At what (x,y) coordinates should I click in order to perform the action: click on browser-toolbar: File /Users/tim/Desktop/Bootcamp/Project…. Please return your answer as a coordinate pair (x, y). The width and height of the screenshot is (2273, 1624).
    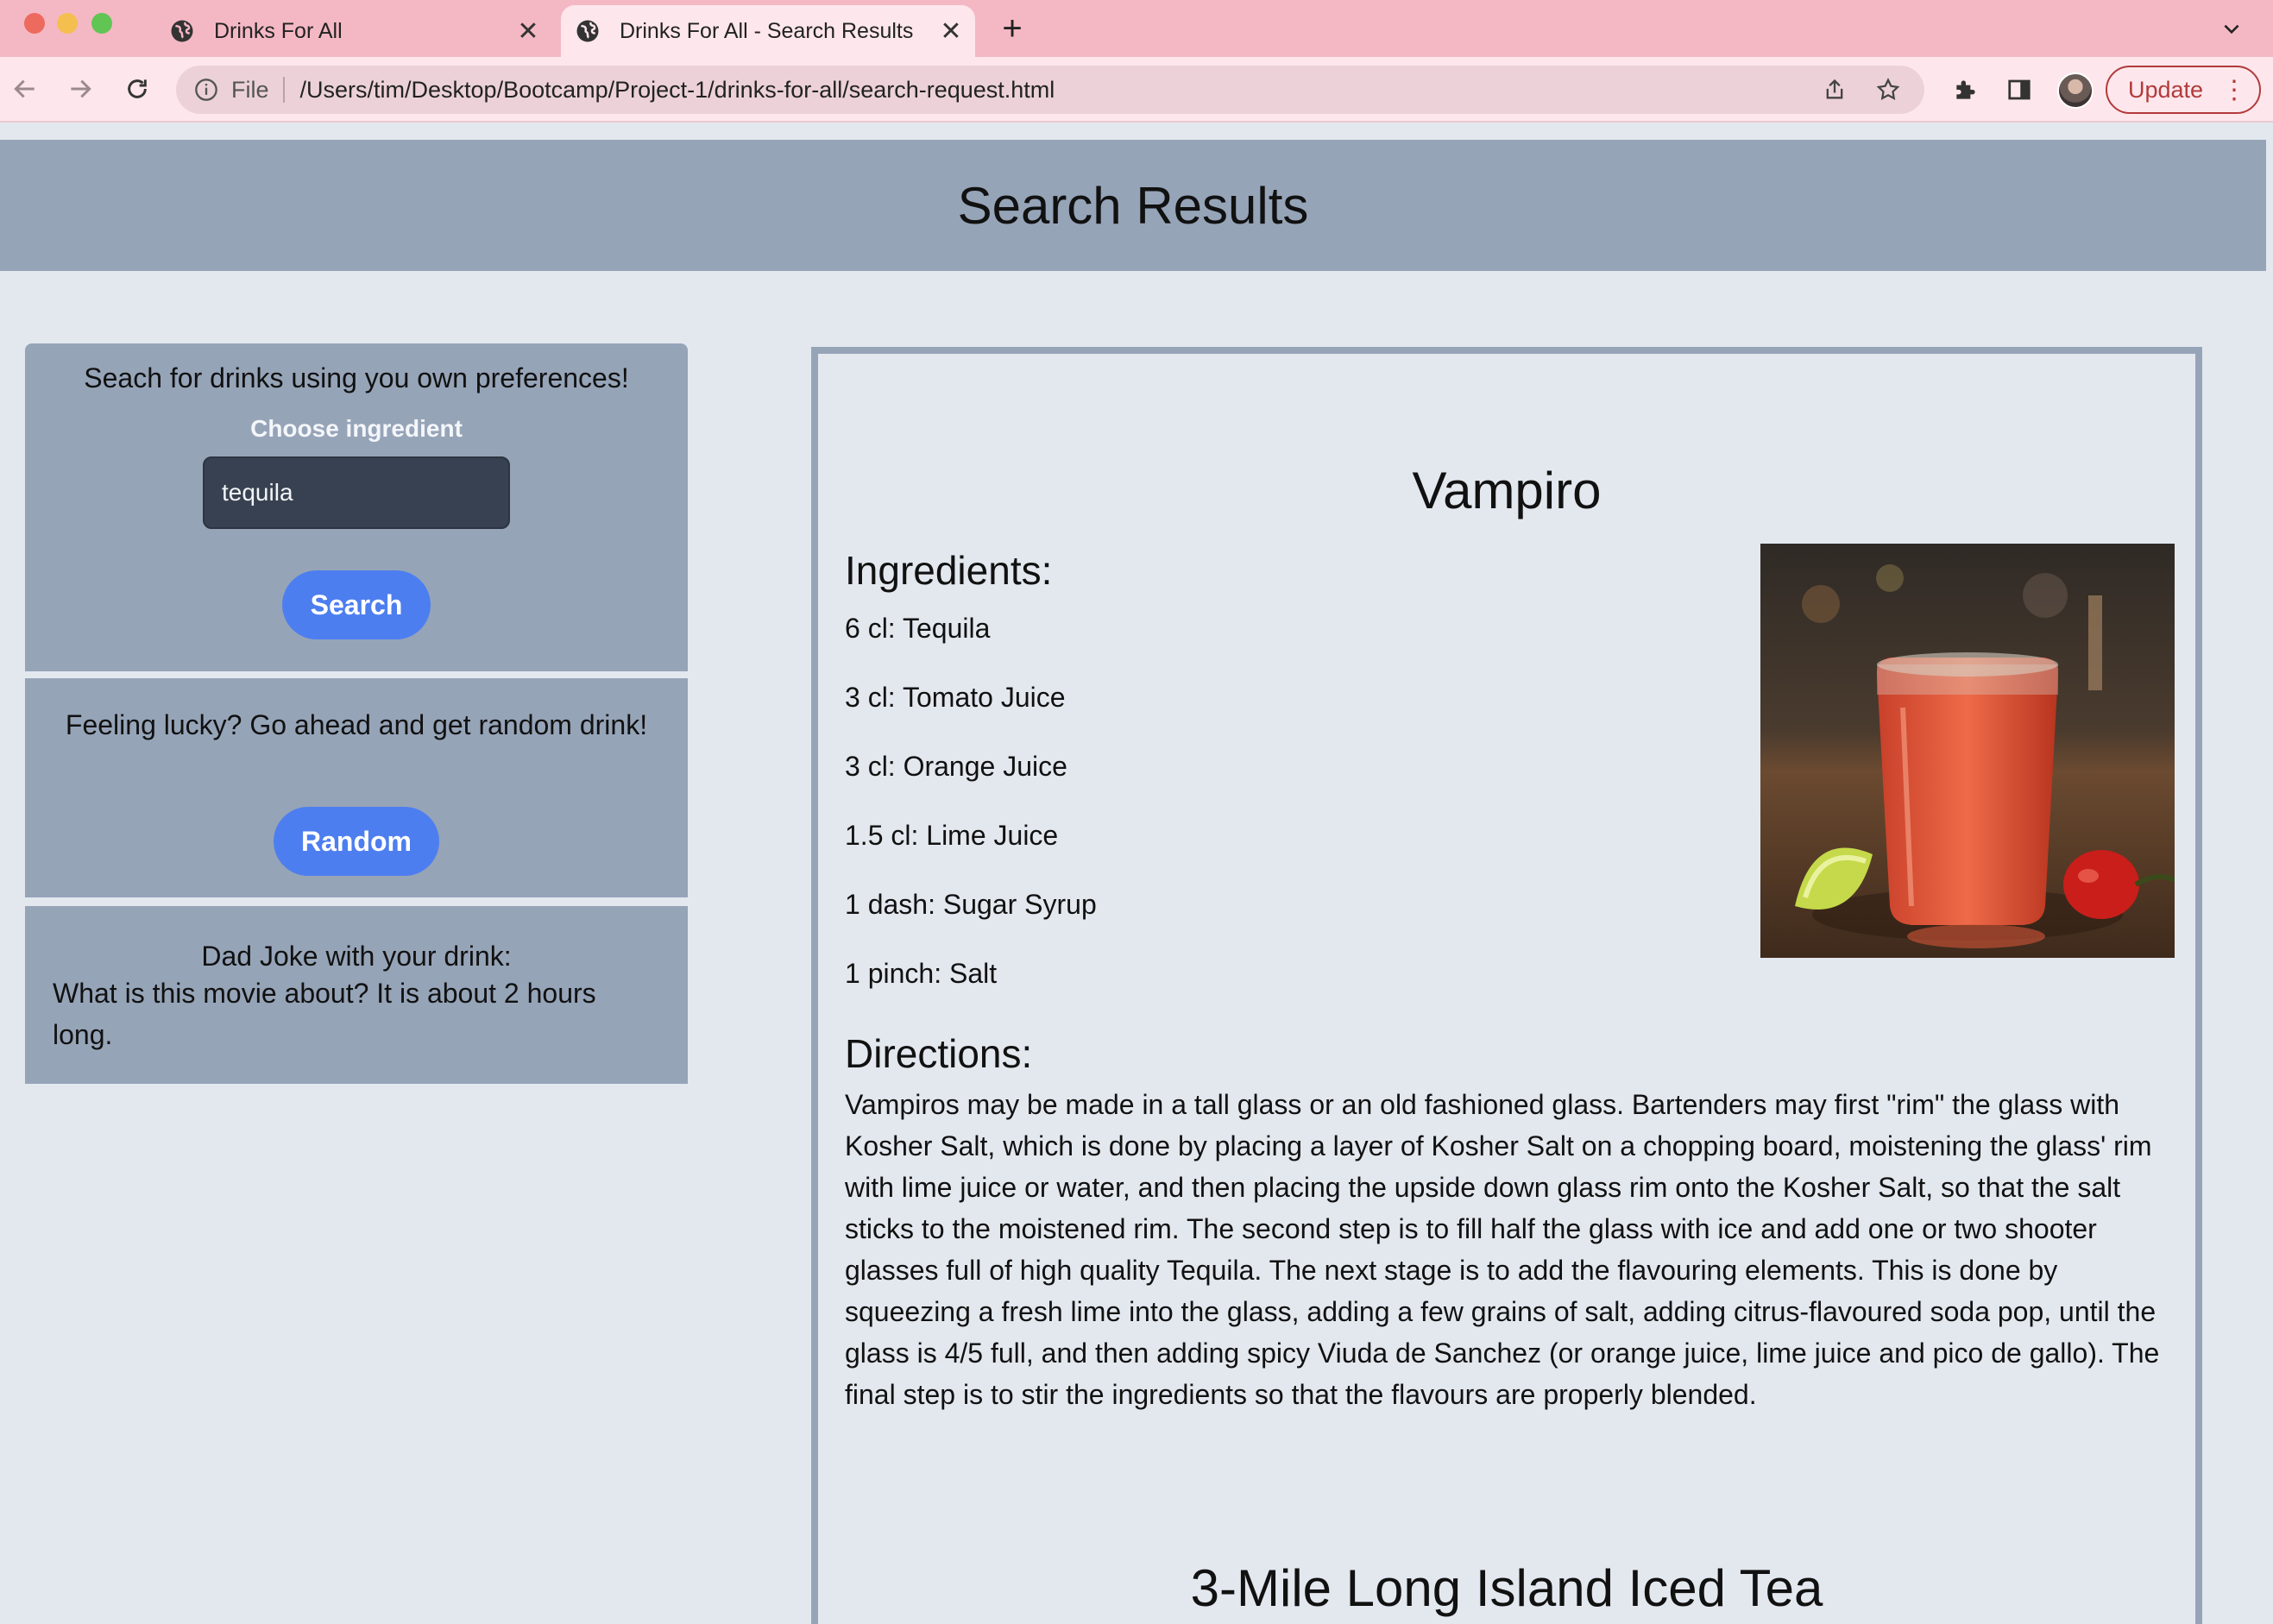
    Looking at the image, I should click on (1136, 90).